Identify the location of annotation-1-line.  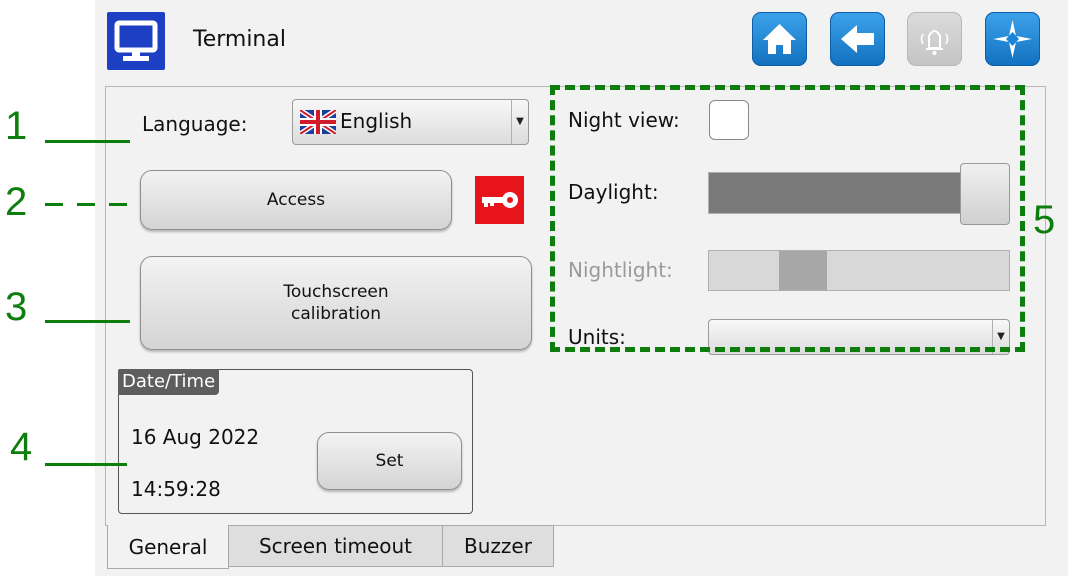
(87, 141).